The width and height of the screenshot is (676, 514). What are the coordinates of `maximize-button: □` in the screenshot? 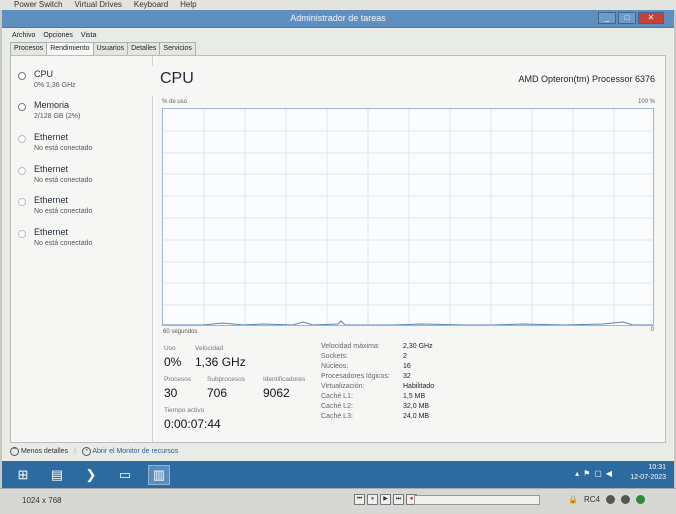 It's located at (627, 18).